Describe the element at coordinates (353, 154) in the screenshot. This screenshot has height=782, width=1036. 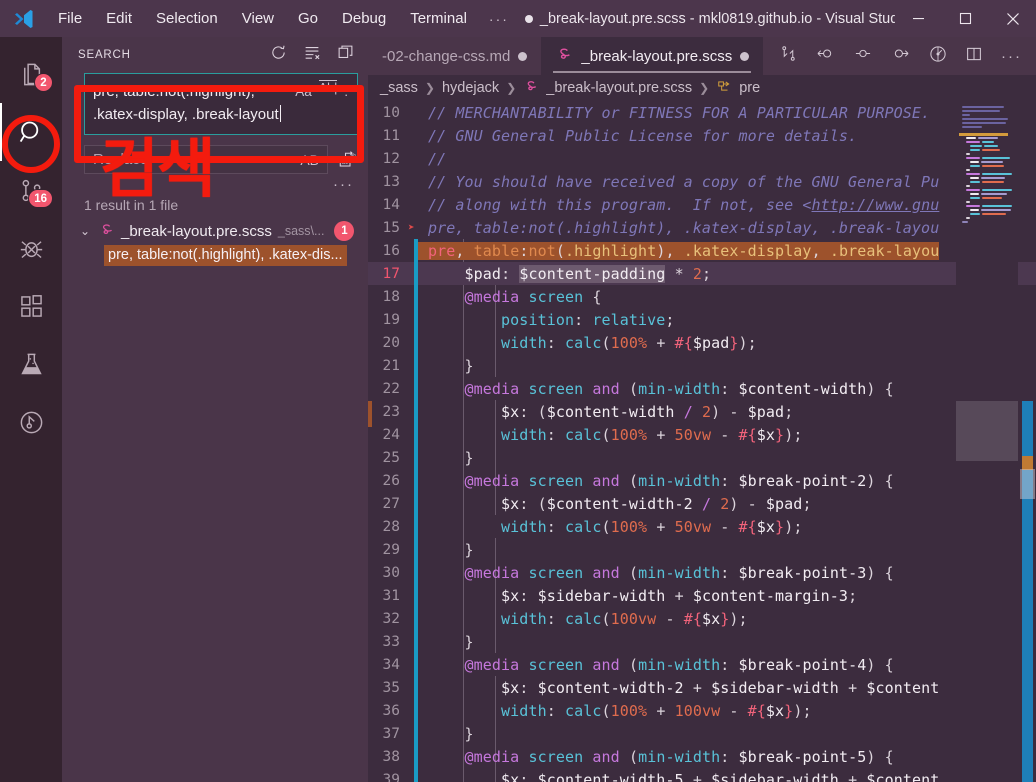
I see `svg-text: ab` at that location.